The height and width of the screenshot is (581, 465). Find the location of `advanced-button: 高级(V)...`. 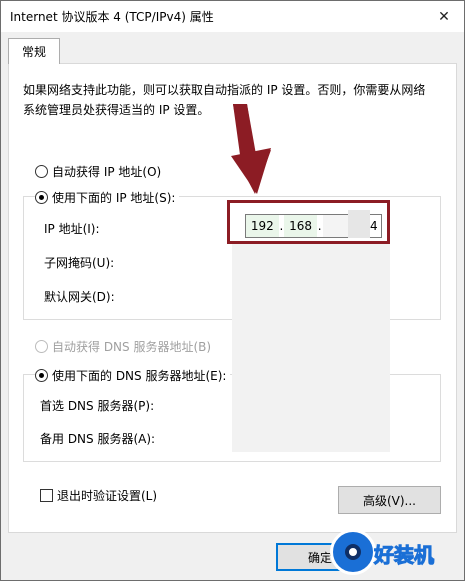

advanced-button: 高级(V)... is located at coordinates (389, 500).